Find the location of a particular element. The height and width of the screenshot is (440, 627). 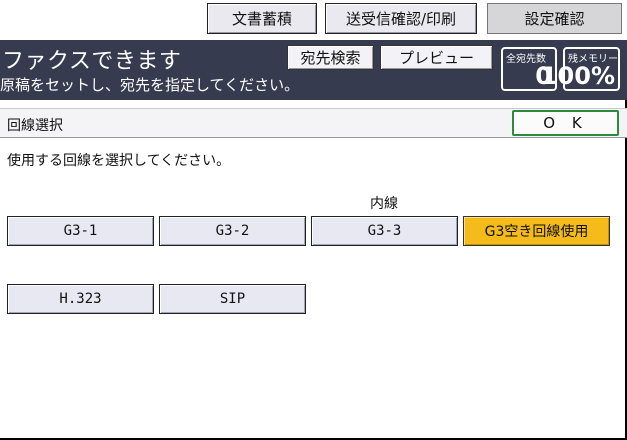

internal-line-group-label: 内線 is located at coordinates (384, 204).